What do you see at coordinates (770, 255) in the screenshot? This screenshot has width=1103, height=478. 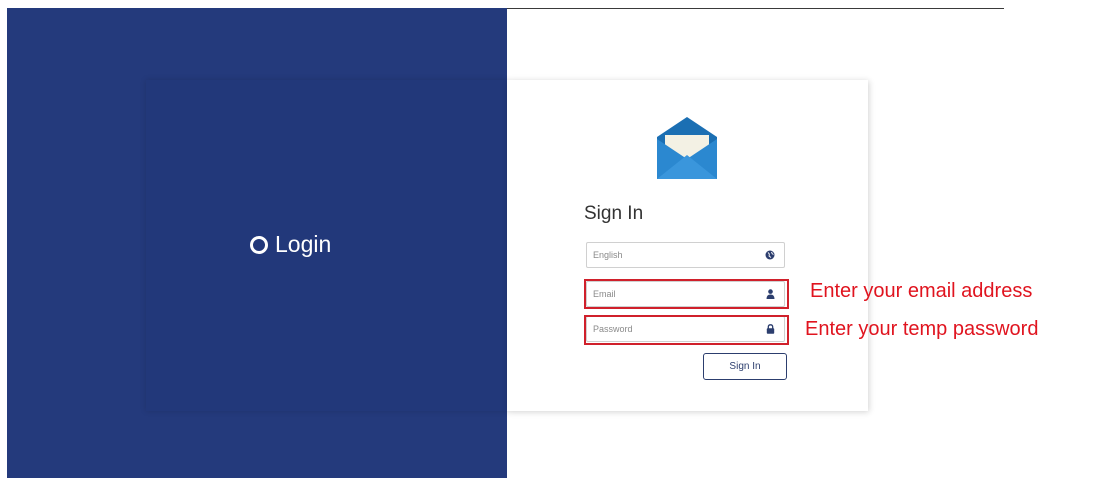 I see `globe-icon` at bounding box center [770, 255].